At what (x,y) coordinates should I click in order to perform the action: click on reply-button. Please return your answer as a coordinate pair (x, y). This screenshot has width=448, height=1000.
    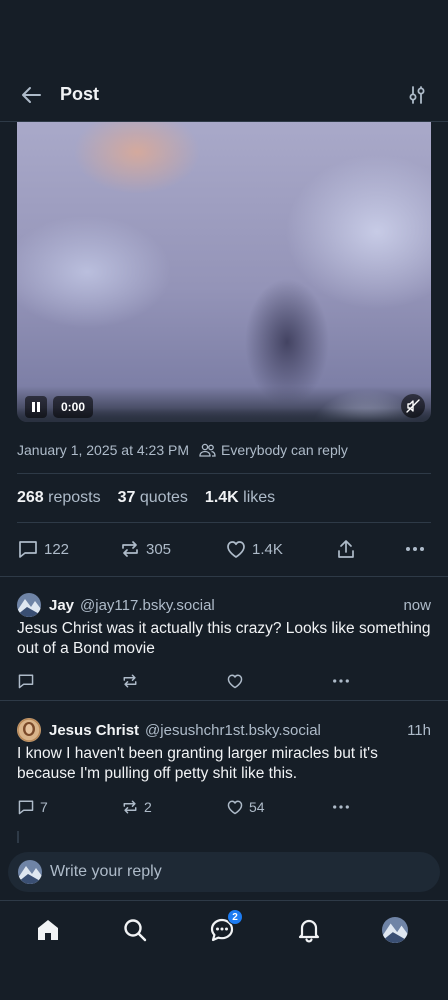
    Looking at the image, I should click on (28, 681).